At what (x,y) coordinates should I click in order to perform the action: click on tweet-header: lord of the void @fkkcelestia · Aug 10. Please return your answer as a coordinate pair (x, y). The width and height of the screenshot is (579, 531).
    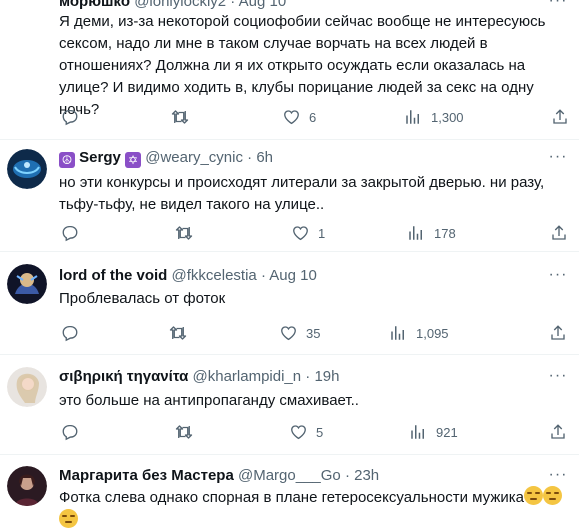
    Looking at the image, I should click on (299, 276).